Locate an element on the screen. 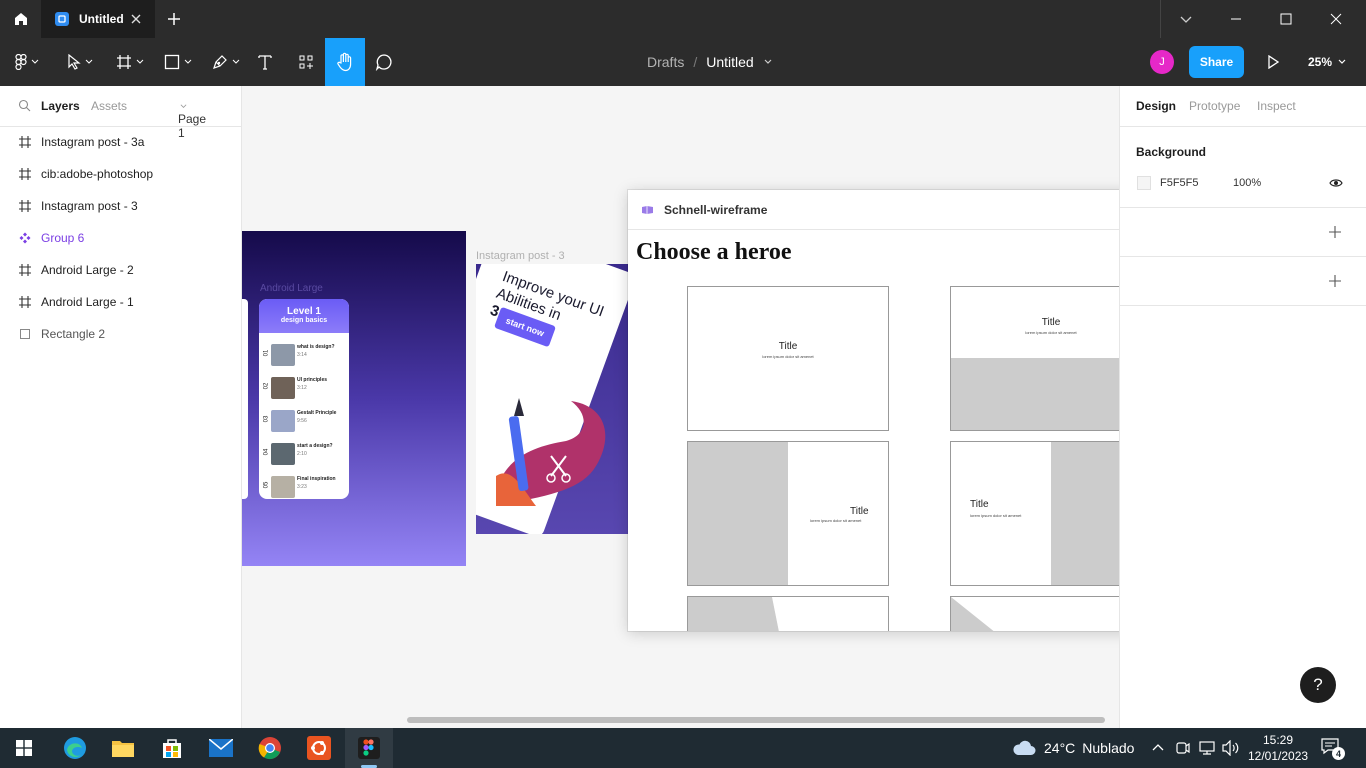 The image size is (1366, 768). eye-icon is located at coordinates (1336, 183).